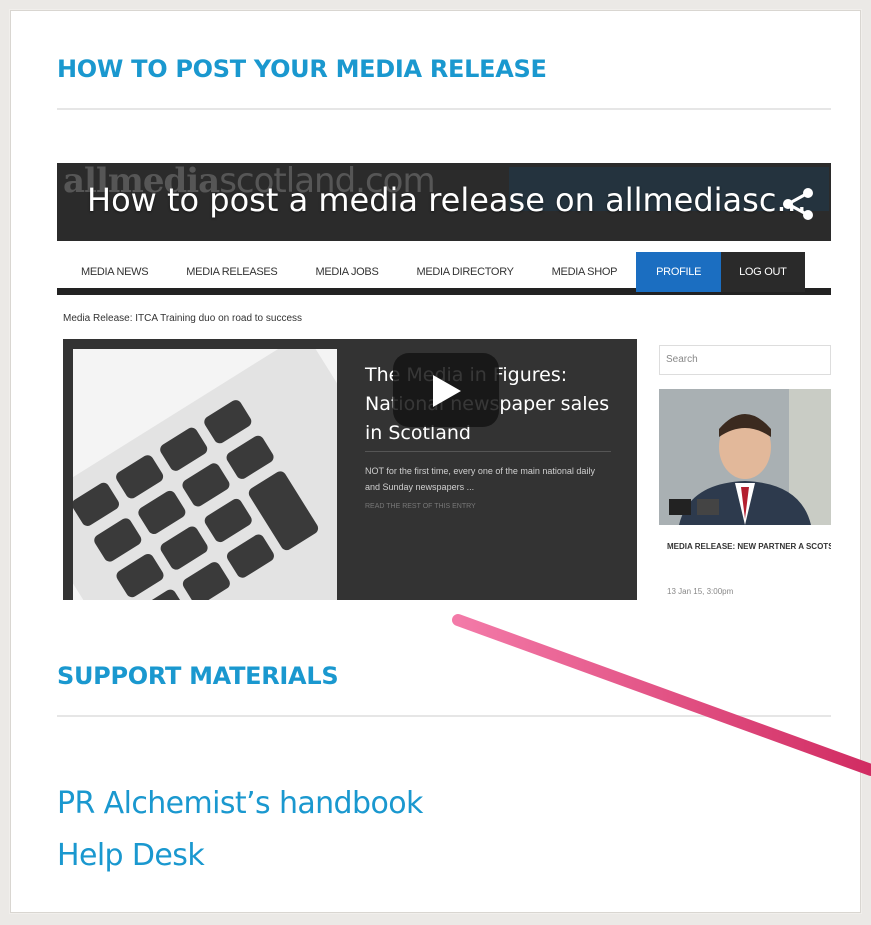 The height and width of the screenshot is (925, 871). I want to click on play-button, so click(446, 390).